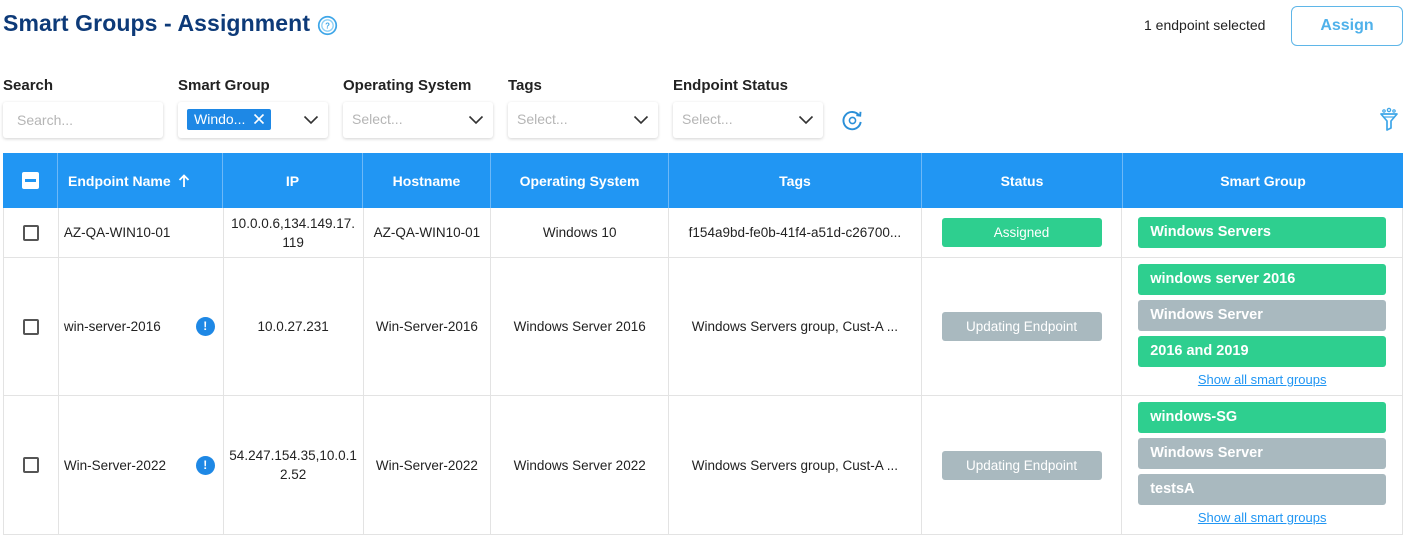  Describe the element at coordinates (1262, 351) in the screenshot. I see `smart-group-pill: 2016 and 2019` at that location.